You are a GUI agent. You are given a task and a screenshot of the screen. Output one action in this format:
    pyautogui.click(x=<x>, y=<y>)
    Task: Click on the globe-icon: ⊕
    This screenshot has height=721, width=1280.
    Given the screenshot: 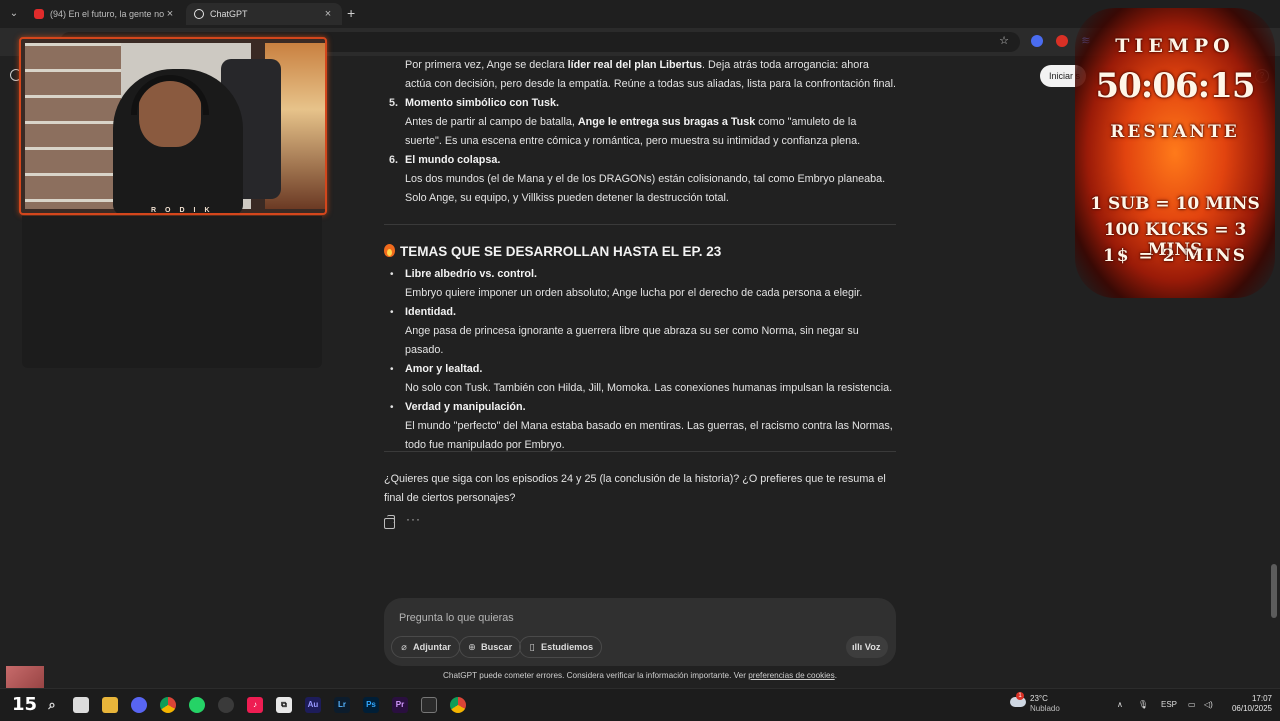 What is the action you would take?
    pyautogui.click(x=472, y=647)
    